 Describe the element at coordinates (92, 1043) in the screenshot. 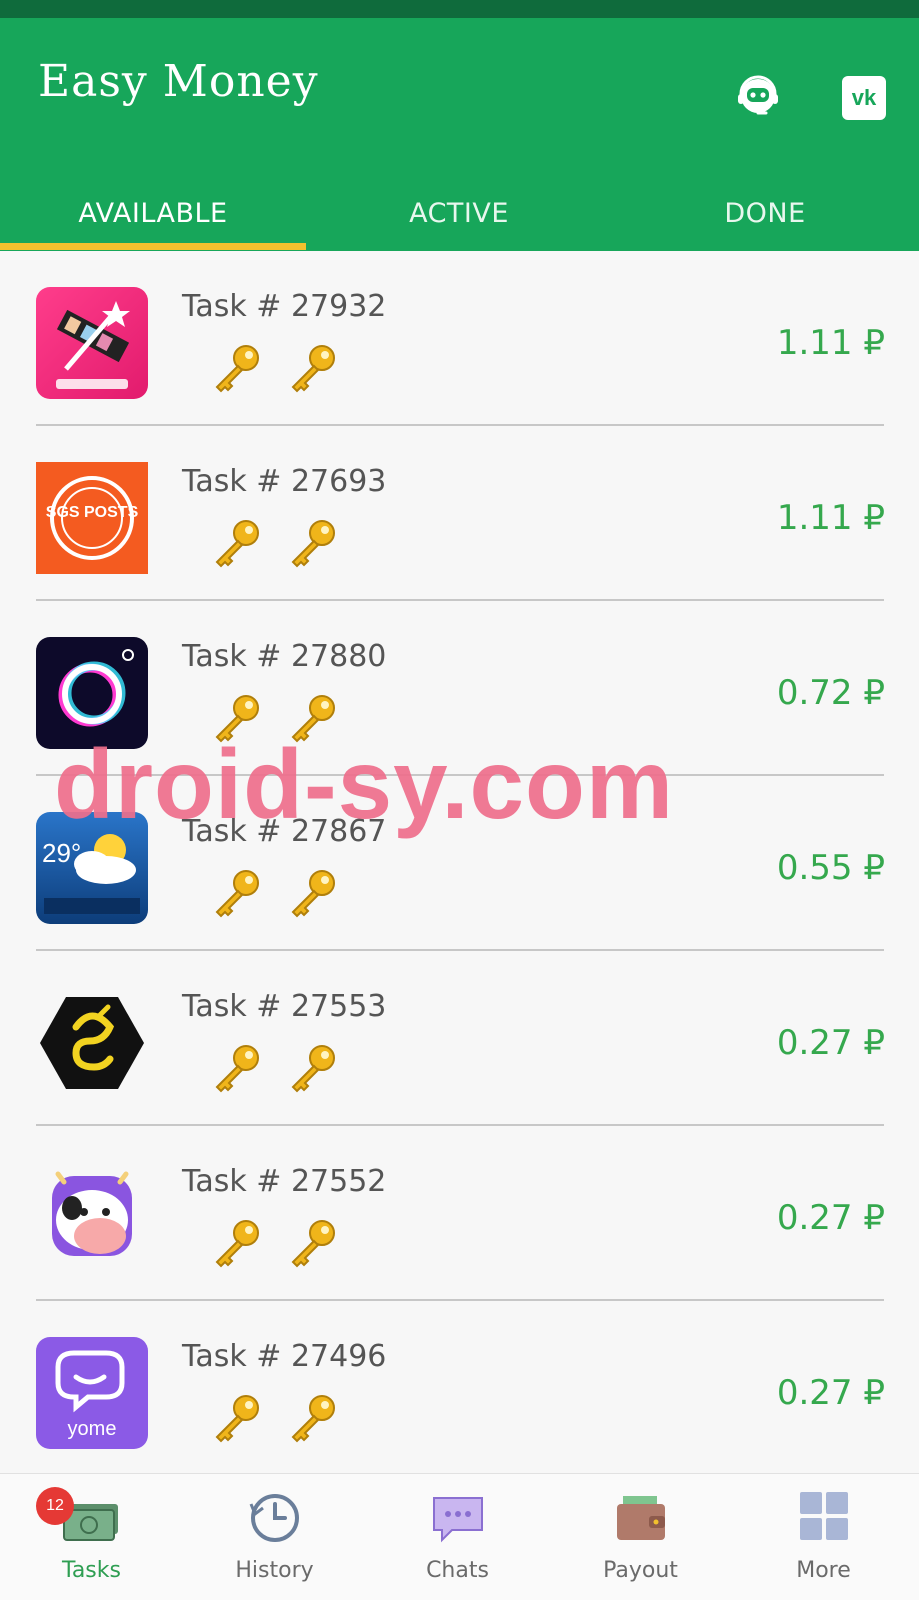

I see `hexagon-logo-app-icon` at that location.